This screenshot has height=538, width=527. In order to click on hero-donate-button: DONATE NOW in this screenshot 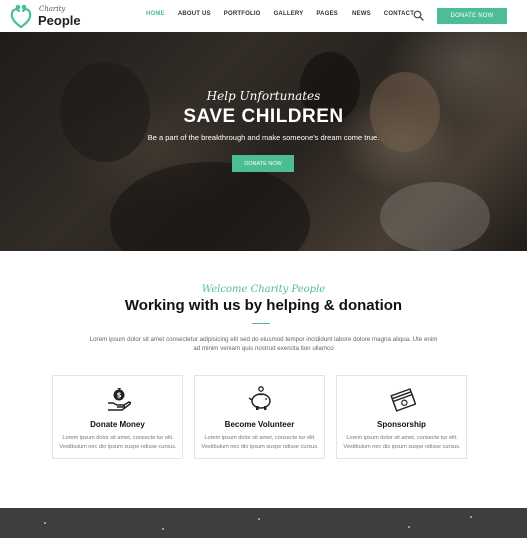, I will do `click(263, 163)`.